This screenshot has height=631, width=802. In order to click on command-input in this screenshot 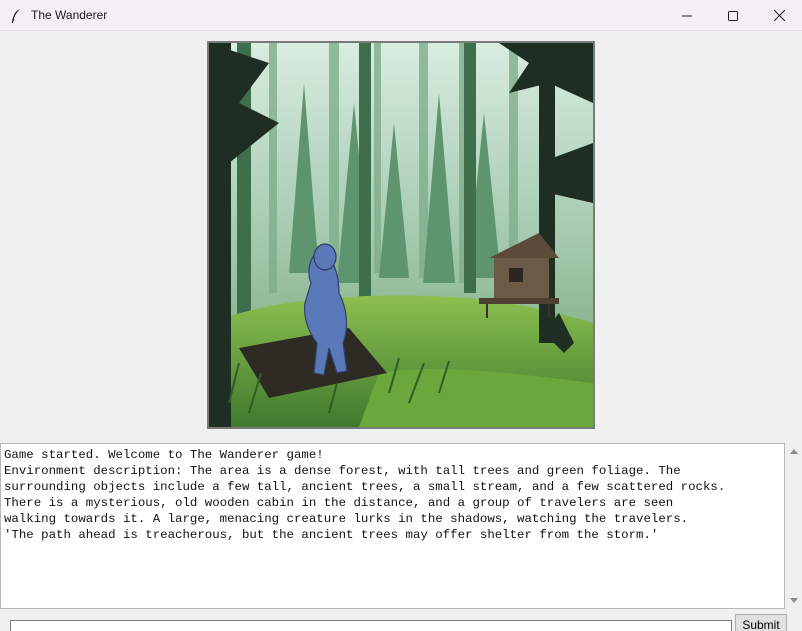, I will do `click(371, 625)`.